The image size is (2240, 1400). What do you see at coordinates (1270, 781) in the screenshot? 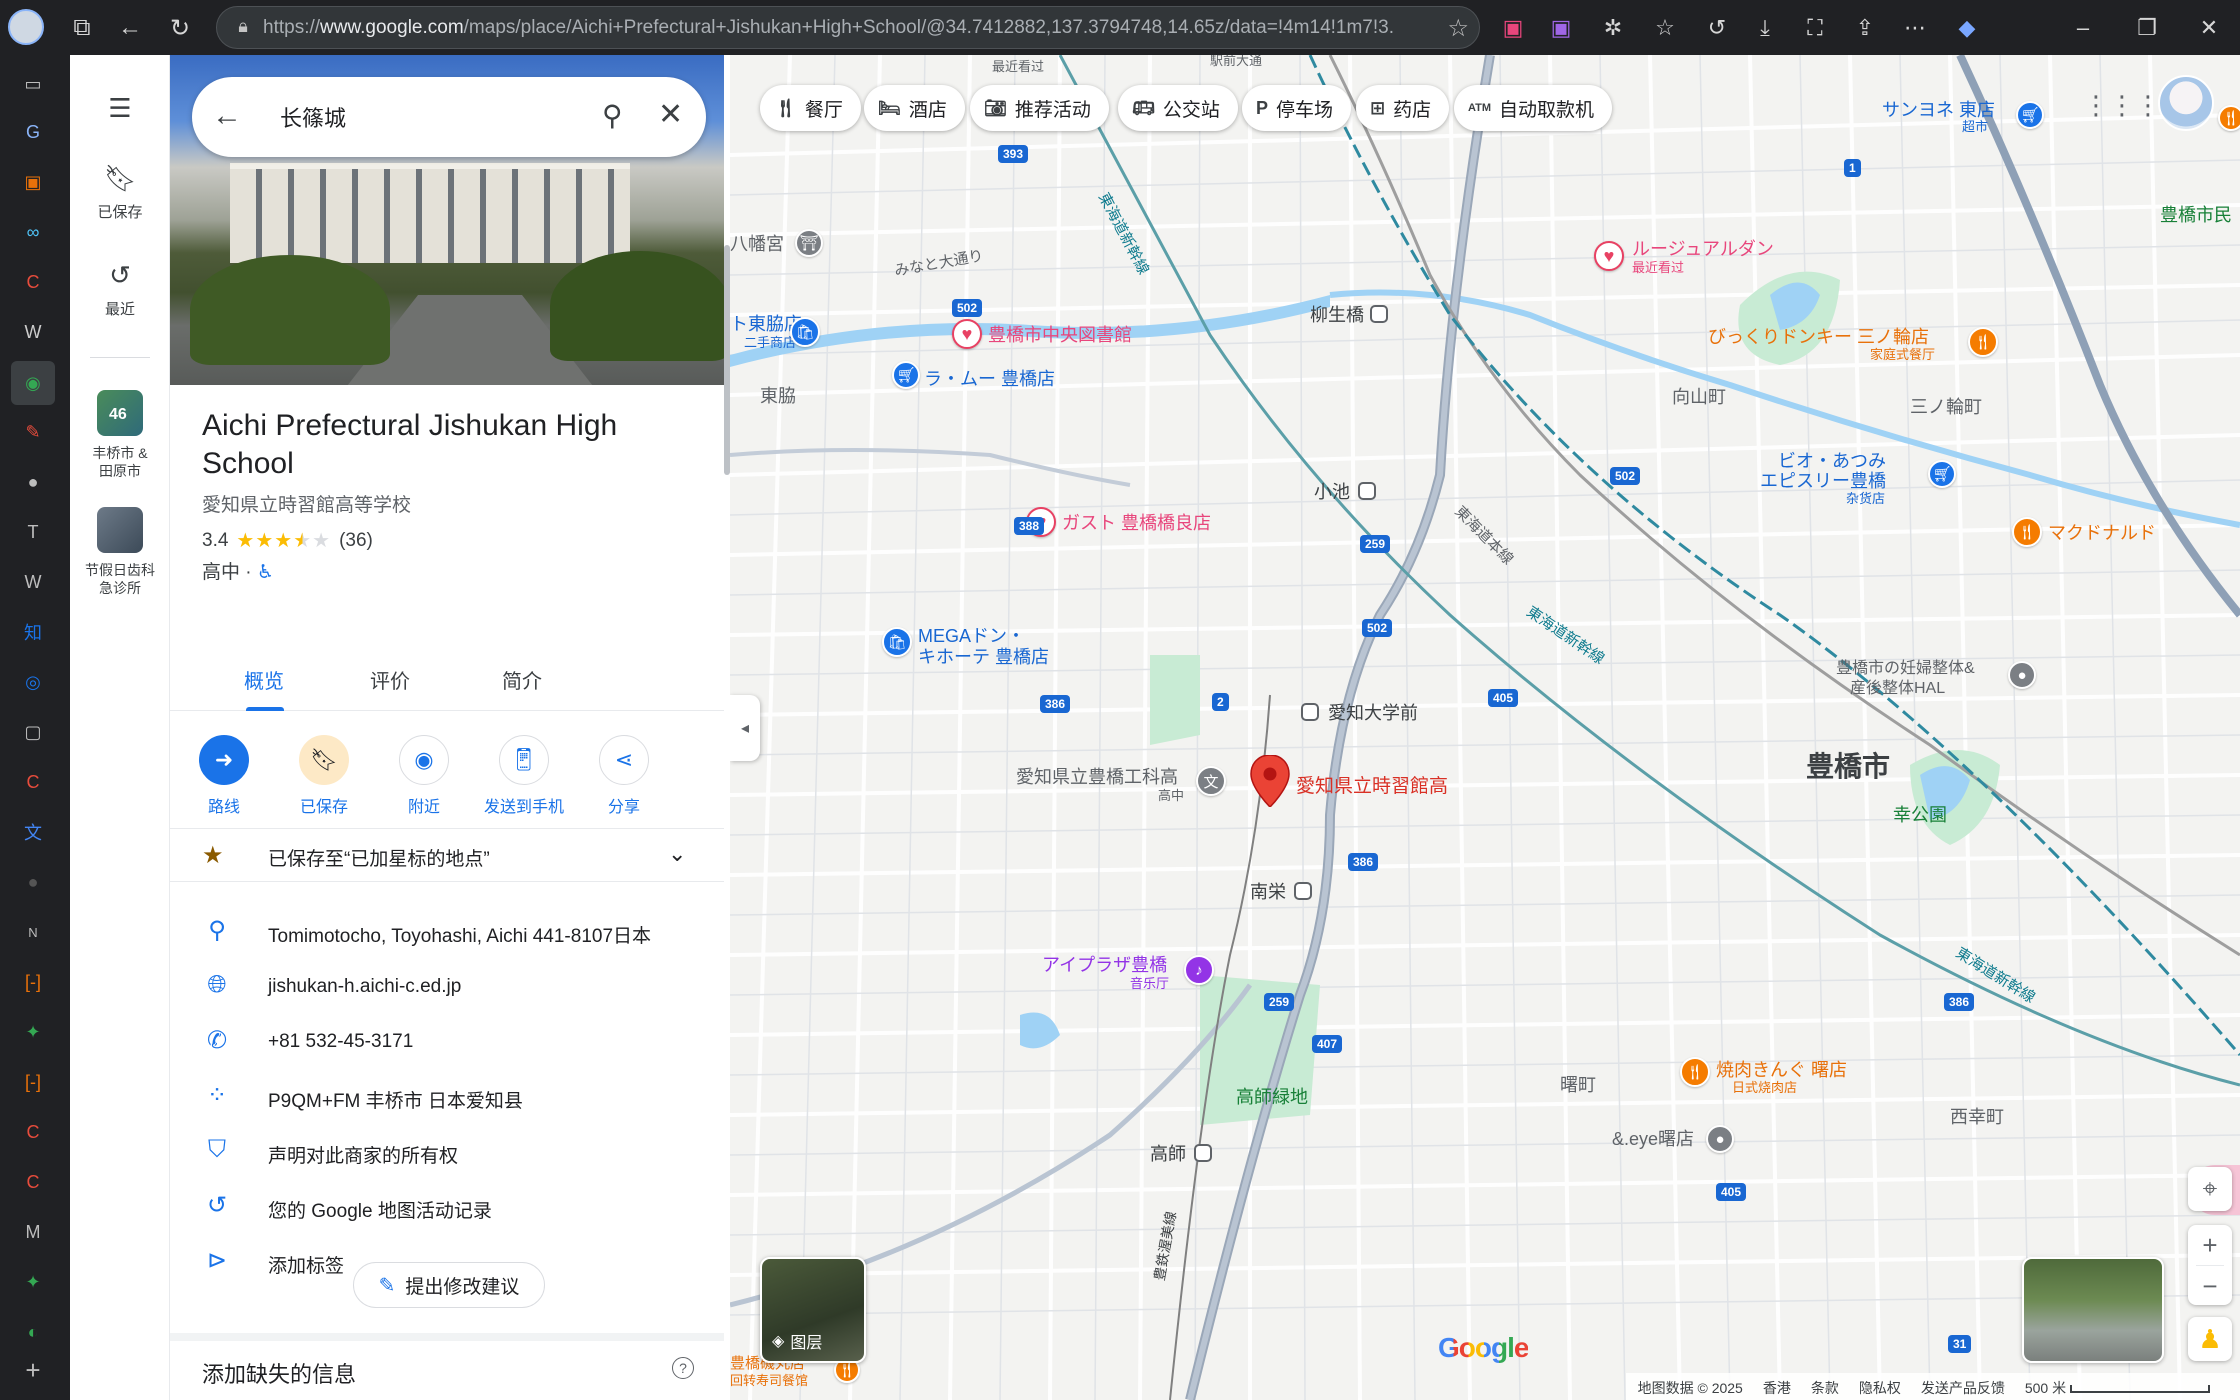
I see `selected-place-pin-icon` at bounding box center [1270, 781].